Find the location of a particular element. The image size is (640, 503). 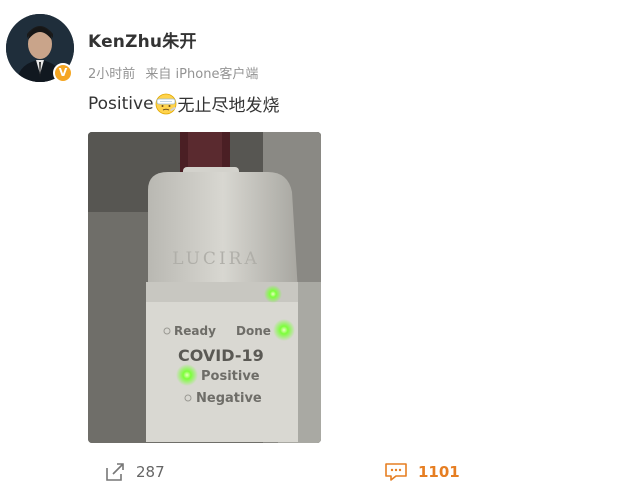

share-count: 287 is located at coordinates (150, 472).